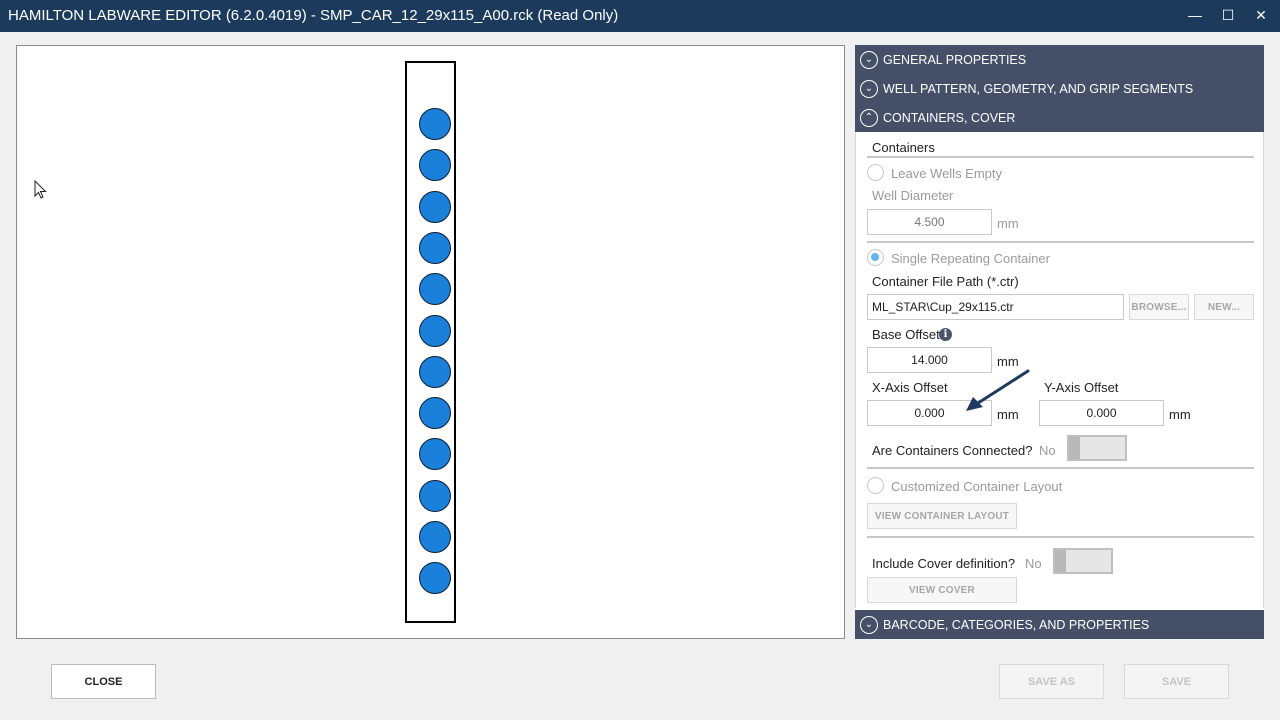 This screenshot has height=720, width=1280. I want to click on customized-container-layout-radio, so click(875, 485).